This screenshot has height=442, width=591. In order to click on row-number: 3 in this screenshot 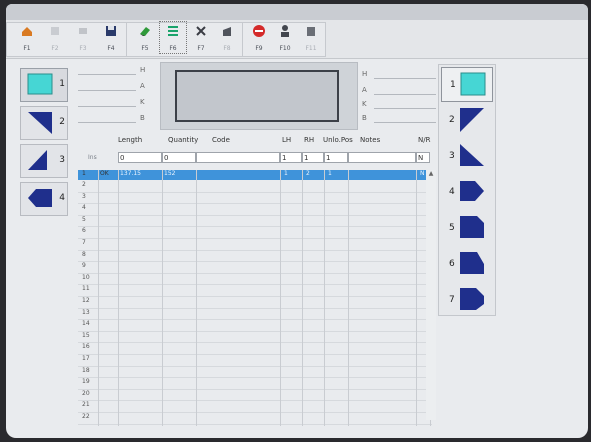, I will do `click(84, 196)`.